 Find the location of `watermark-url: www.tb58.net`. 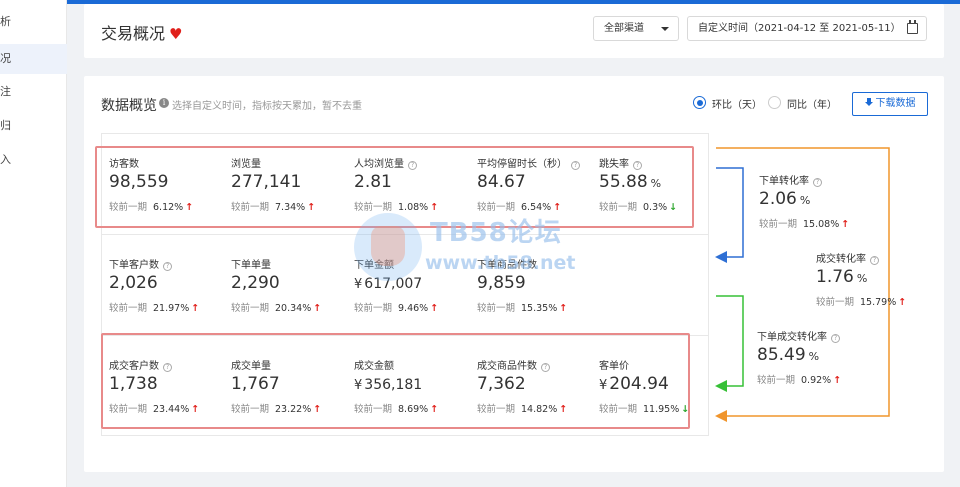

watermark-url: www.tb58.net is located at coordinates (500, 263).